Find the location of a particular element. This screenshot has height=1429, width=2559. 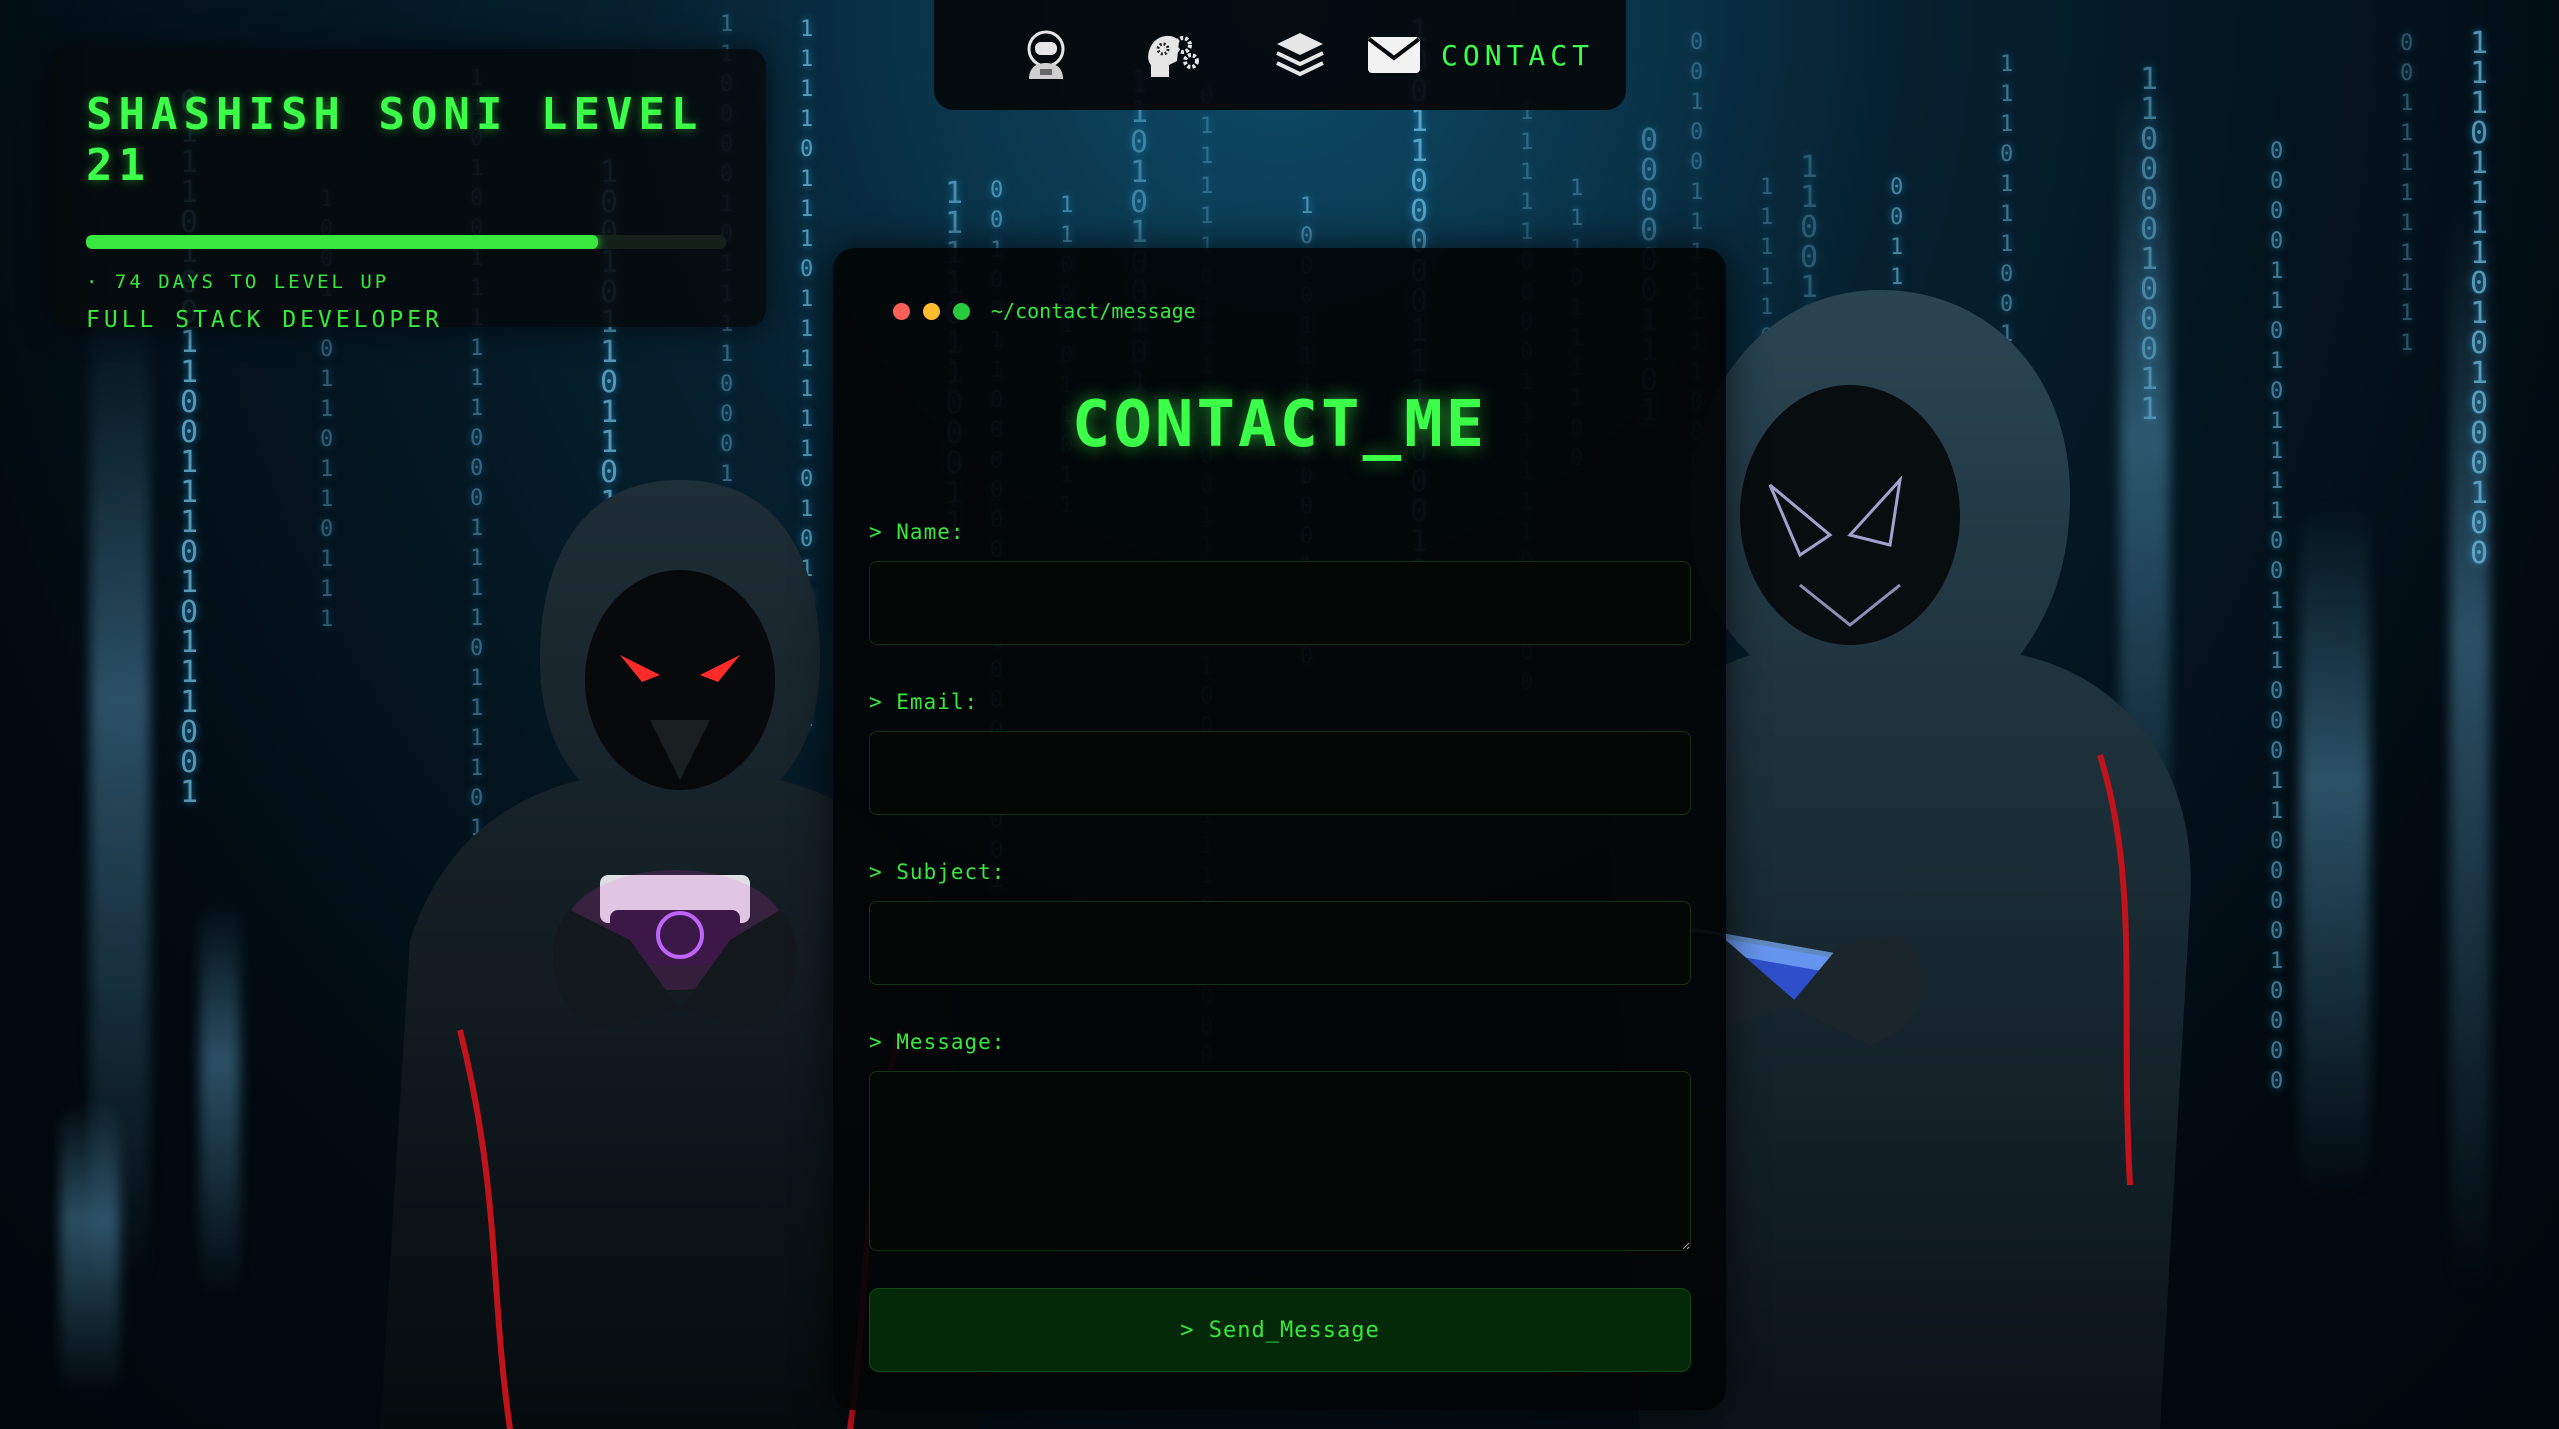

message-label: > Message: is located at coordinates (937, 1042).